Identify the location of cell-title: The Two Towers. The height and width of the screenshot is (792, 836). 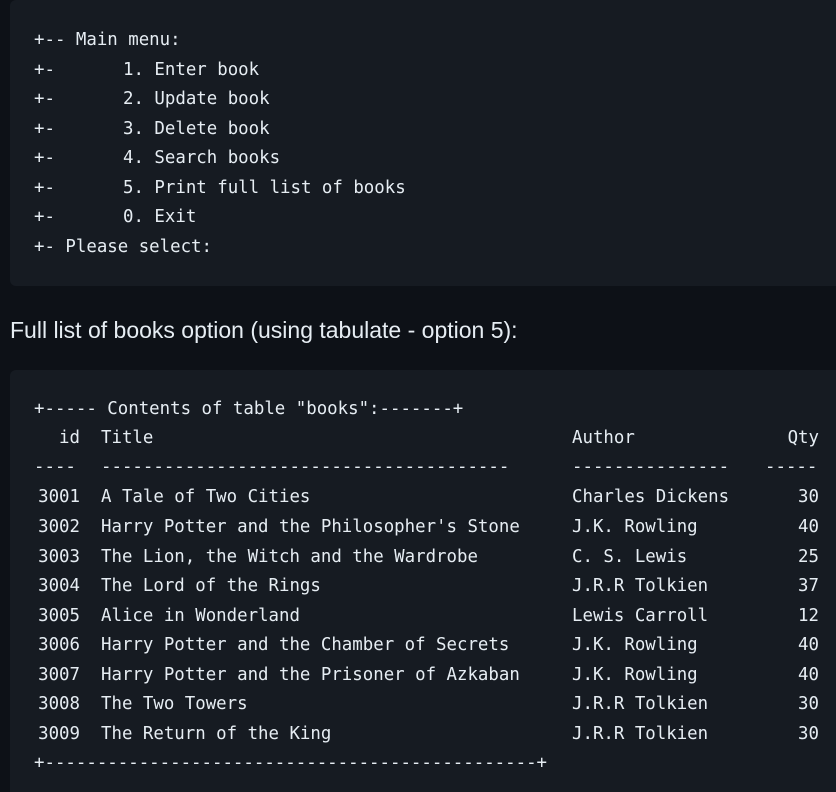
(174, 704).